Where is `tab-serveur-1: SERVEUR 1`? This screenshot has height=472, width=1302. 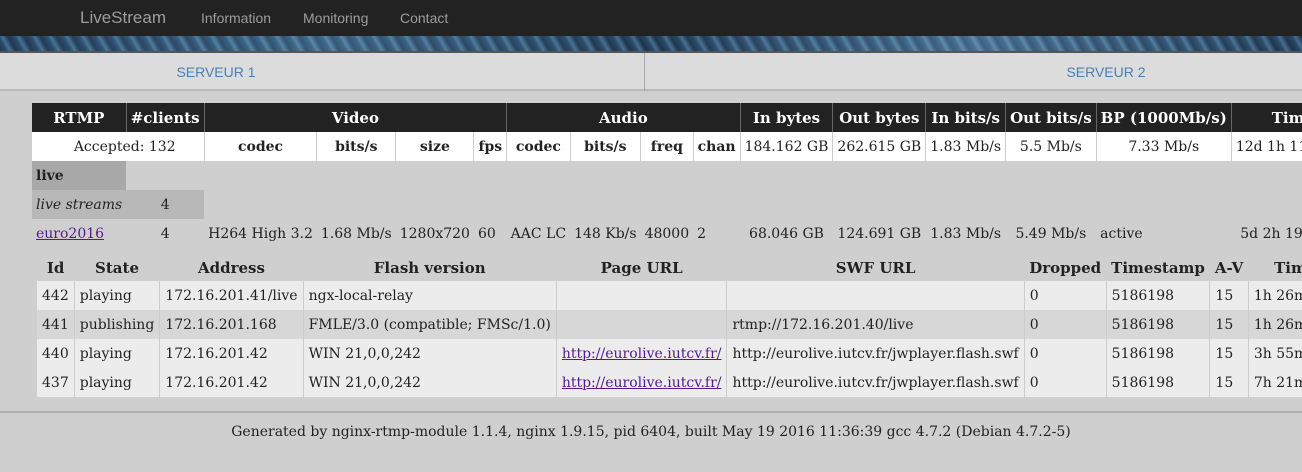
tab-serveur-1: SERVEUR 1 is located at coordinates (216, 72).